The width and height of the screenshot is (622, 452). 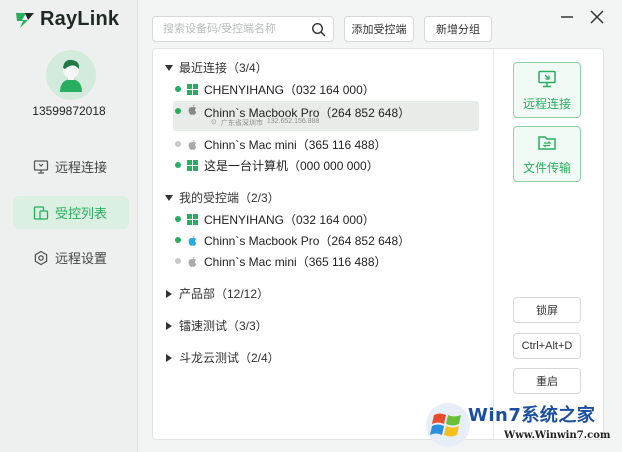 I want to click on group-header-product: 产品部（12/12）, so click(x=217, y=293).